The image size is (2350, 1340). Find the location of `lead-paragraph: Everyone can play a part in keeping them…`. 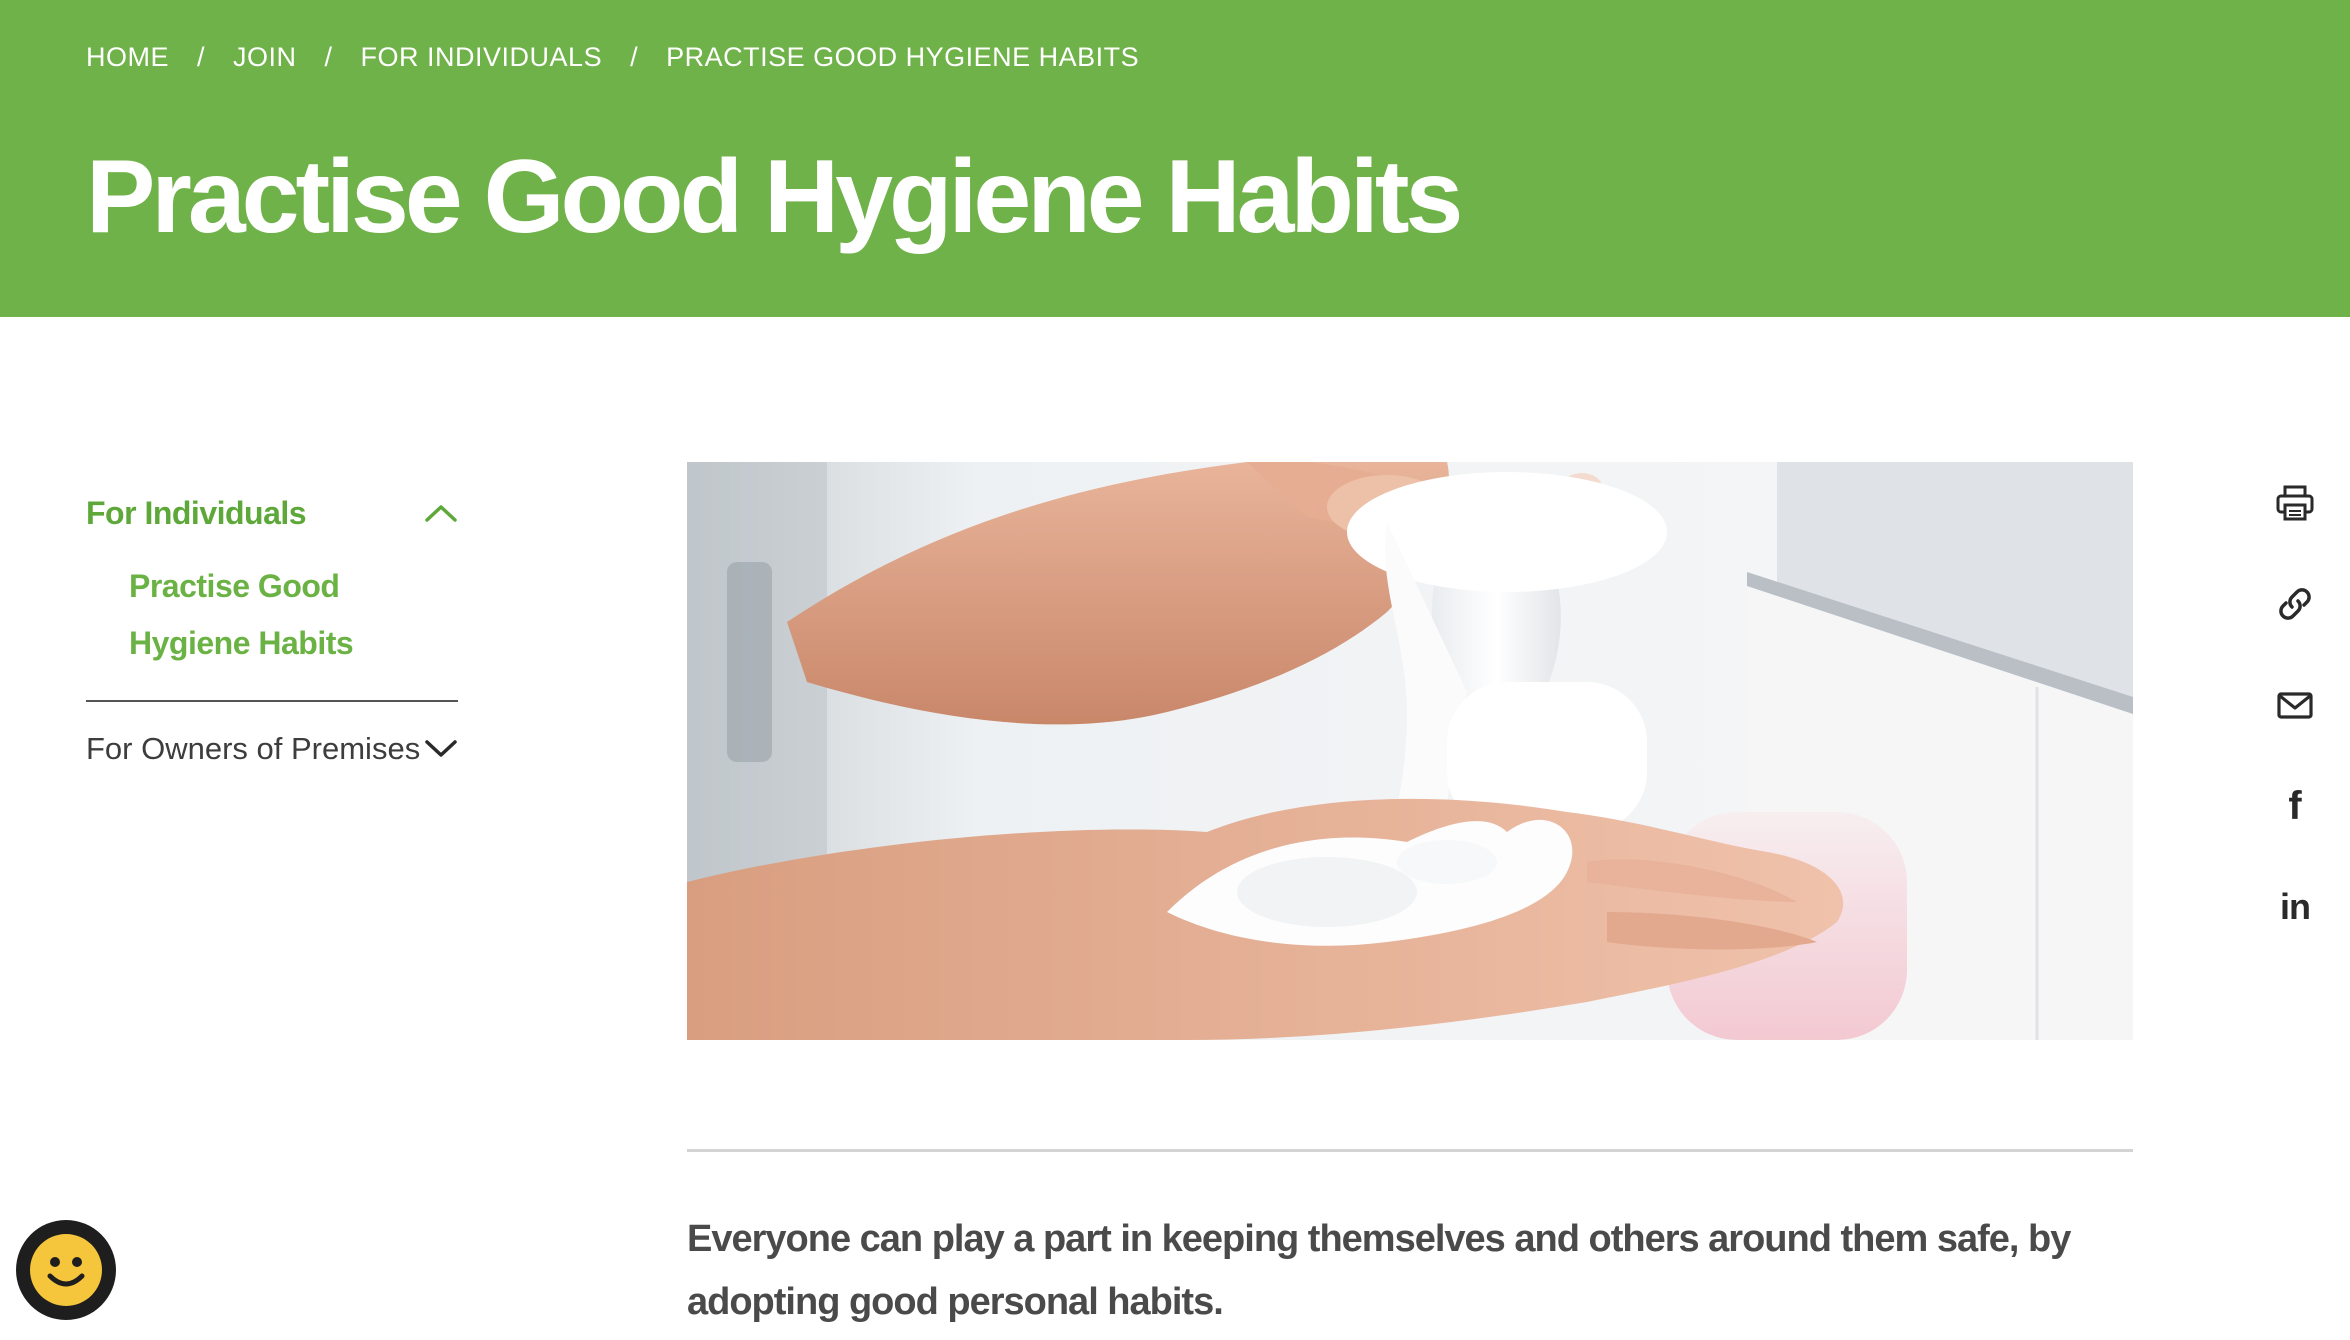

lead-paragraph: Everyone can play a part in keeping them… is located at coordinates (1379, 1270).